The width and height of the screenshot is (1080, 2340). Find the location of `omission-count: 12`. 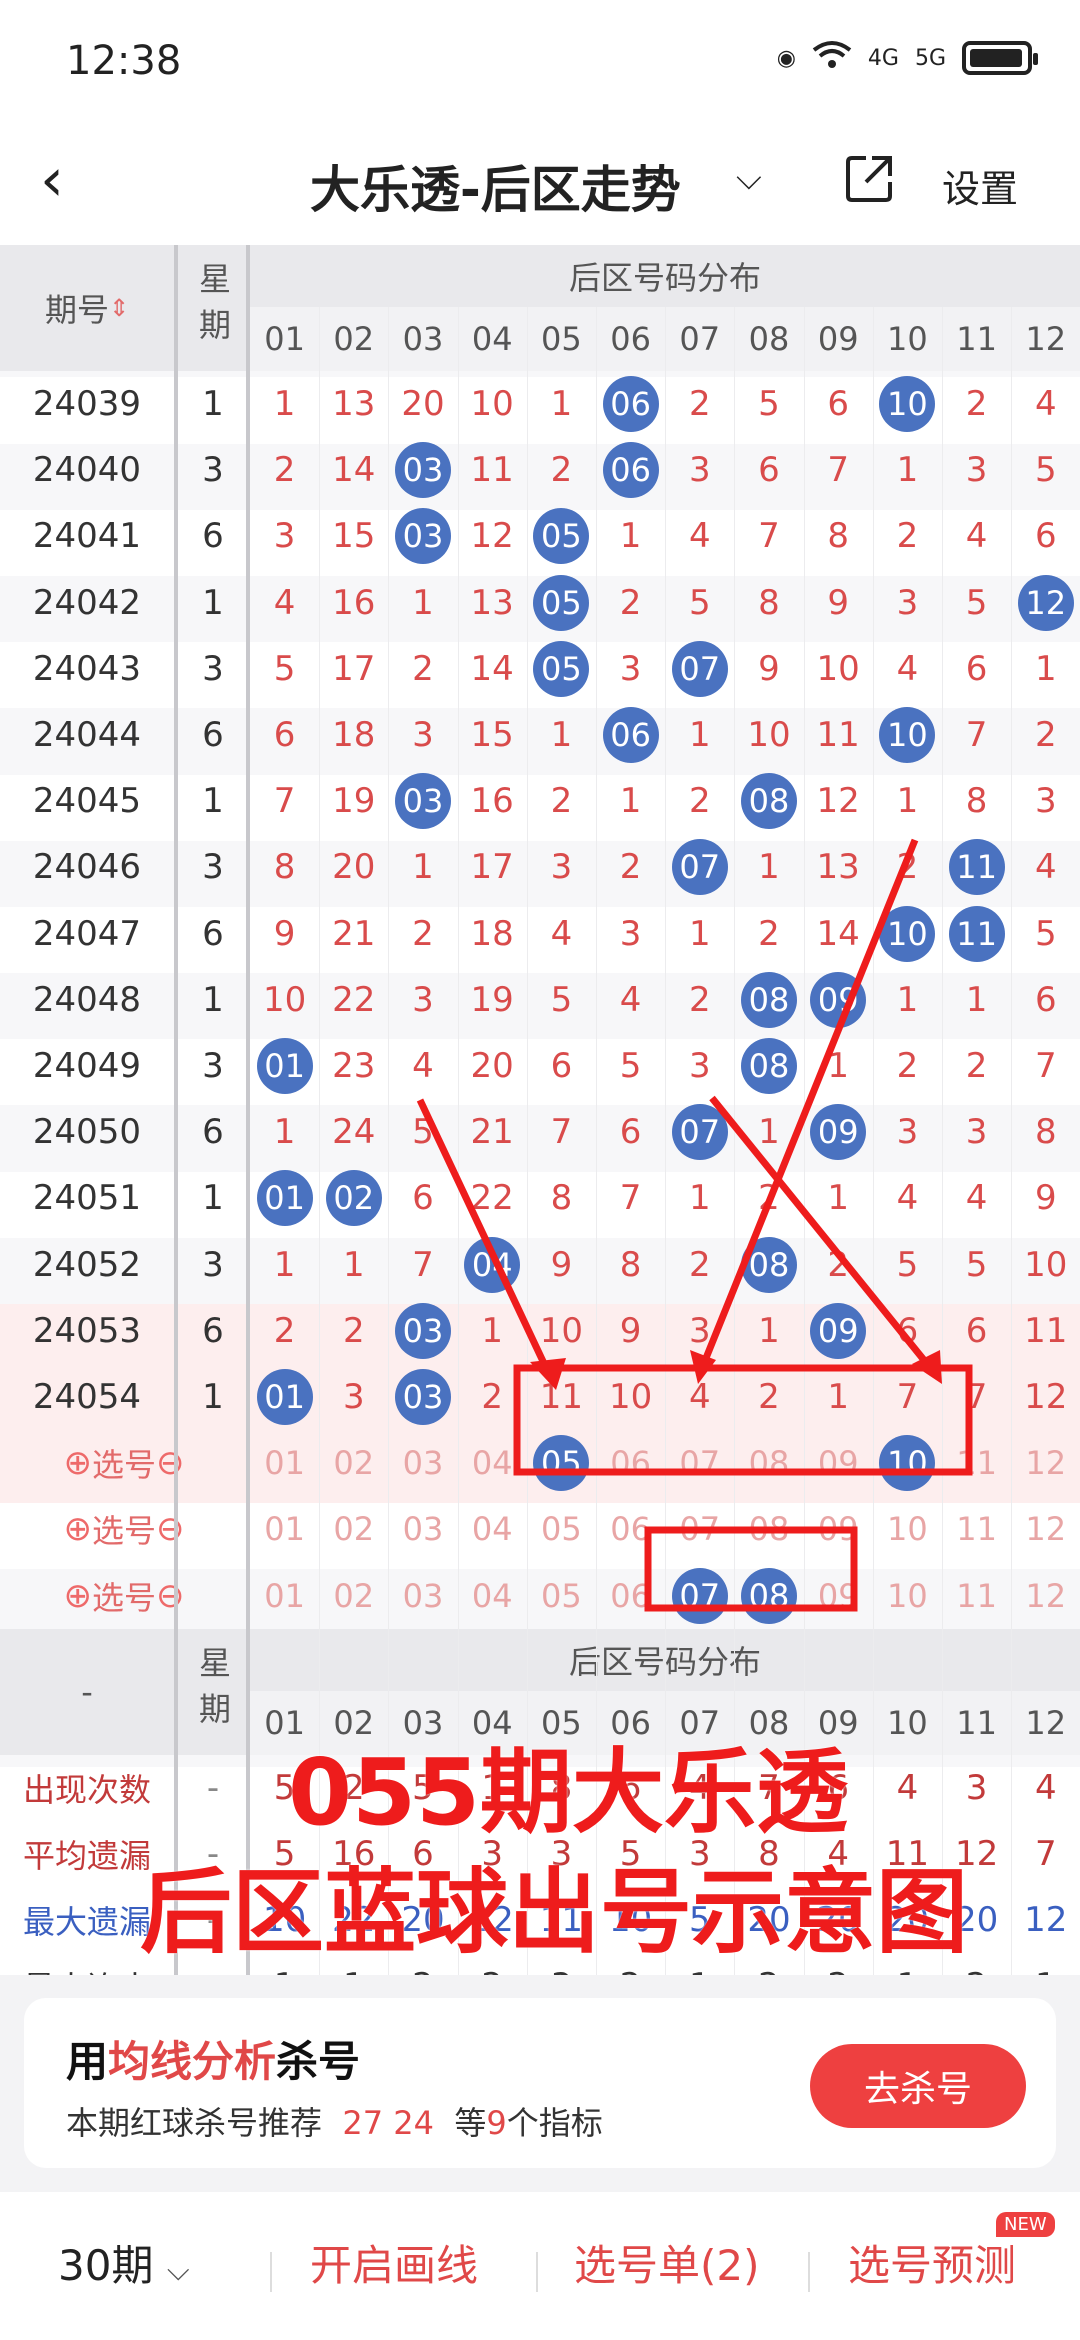

omission-count: 12 is located at coordinates (1046, 1397).